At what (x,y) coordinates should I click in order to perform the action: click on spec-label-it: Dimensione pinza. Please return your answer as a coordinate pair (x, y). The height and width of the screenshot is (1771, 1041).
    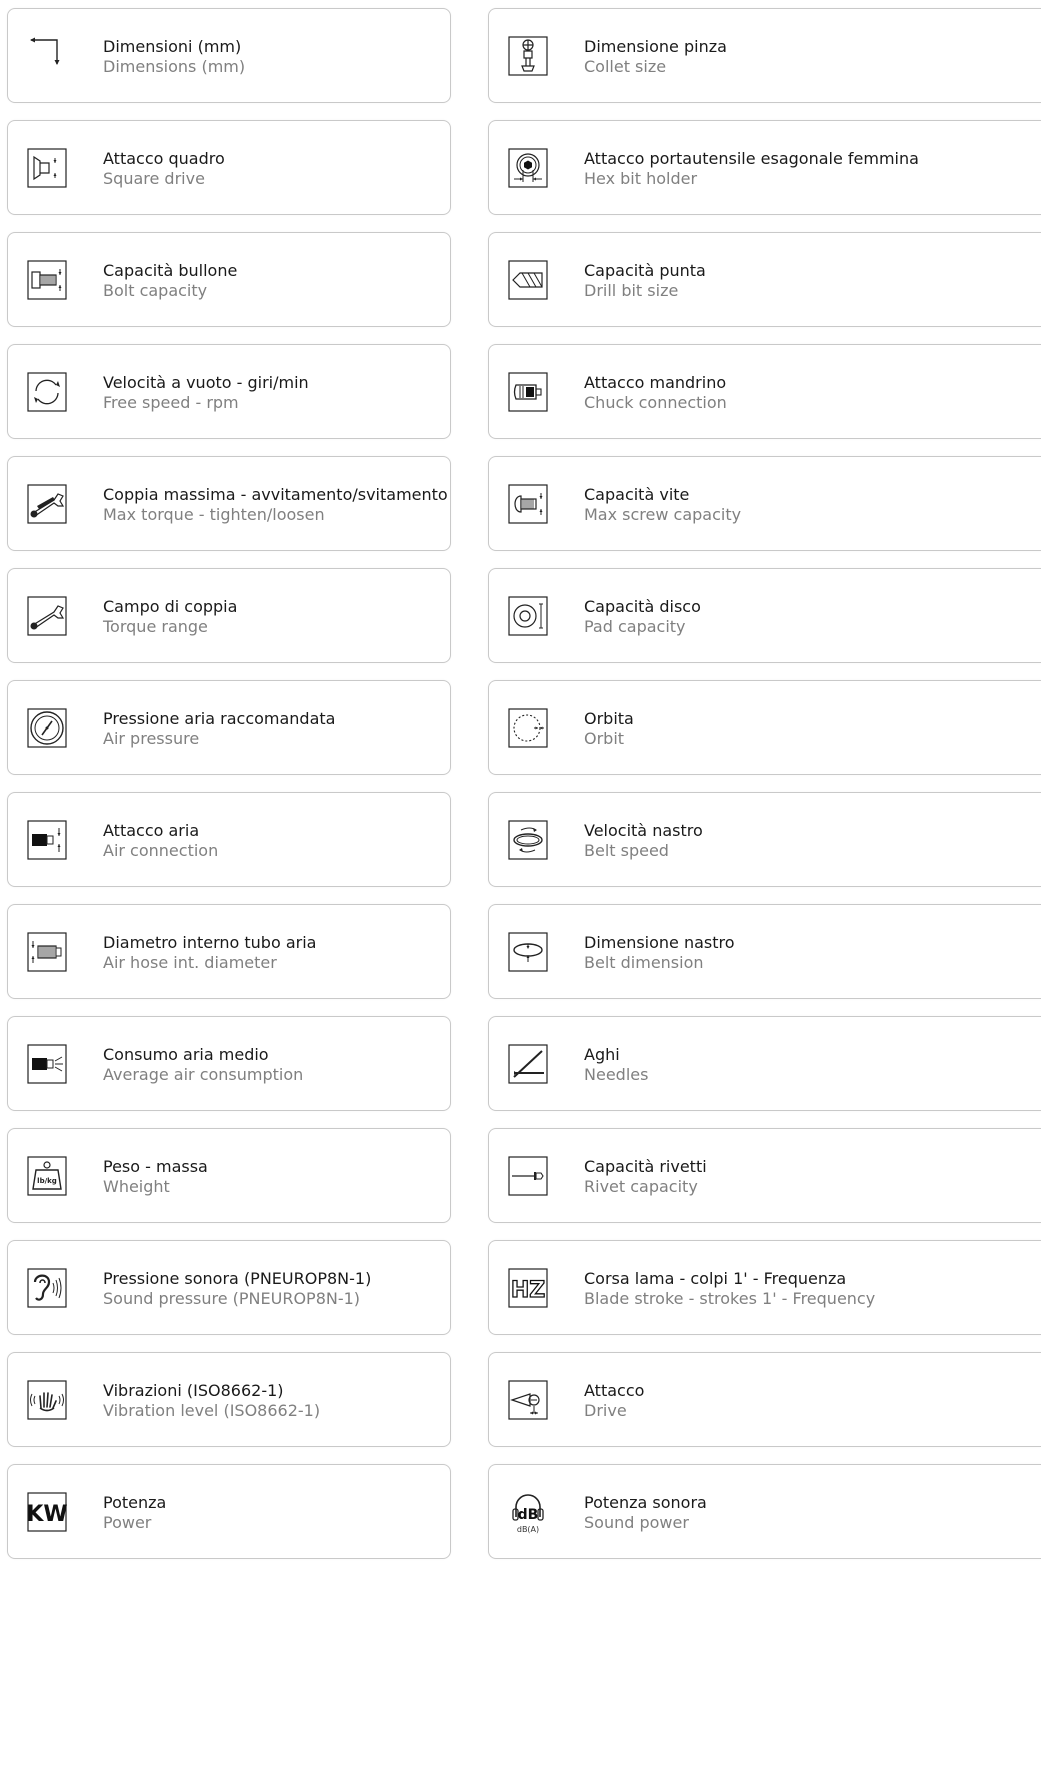
    Looking at the image, I should click on (655, 46).